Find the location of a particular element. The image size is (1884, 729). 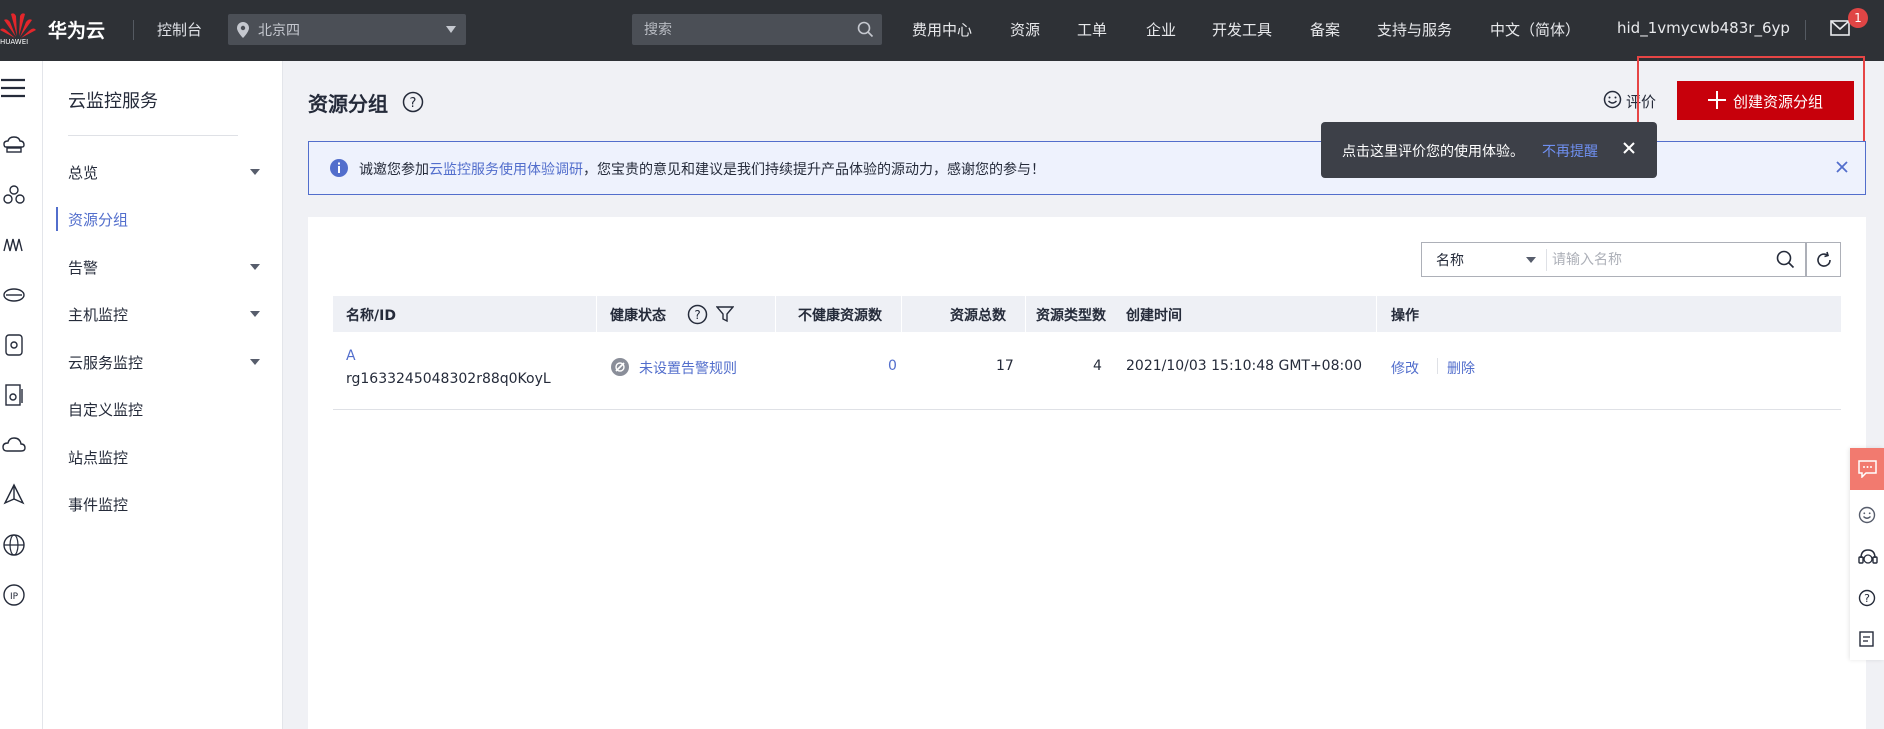

header-health: 健康状态 is located at coordinates (638, 316).